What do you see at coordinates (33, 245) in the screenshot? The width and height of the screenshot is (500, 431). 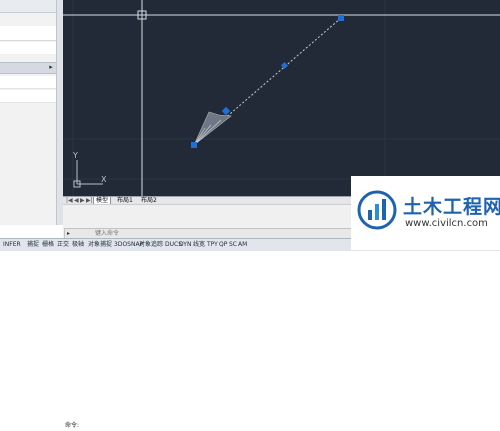 I see `status-snap-button: 捕捉` at bounding box center [33, 245].